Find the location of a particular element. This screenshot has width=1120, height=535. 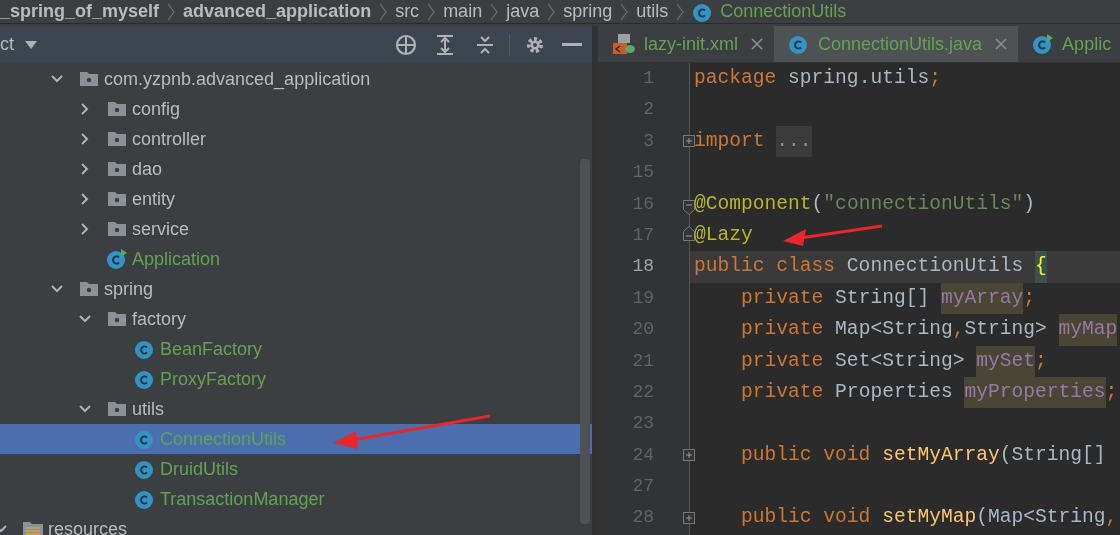

crosshair-icon is located at coordinates (406, 44).